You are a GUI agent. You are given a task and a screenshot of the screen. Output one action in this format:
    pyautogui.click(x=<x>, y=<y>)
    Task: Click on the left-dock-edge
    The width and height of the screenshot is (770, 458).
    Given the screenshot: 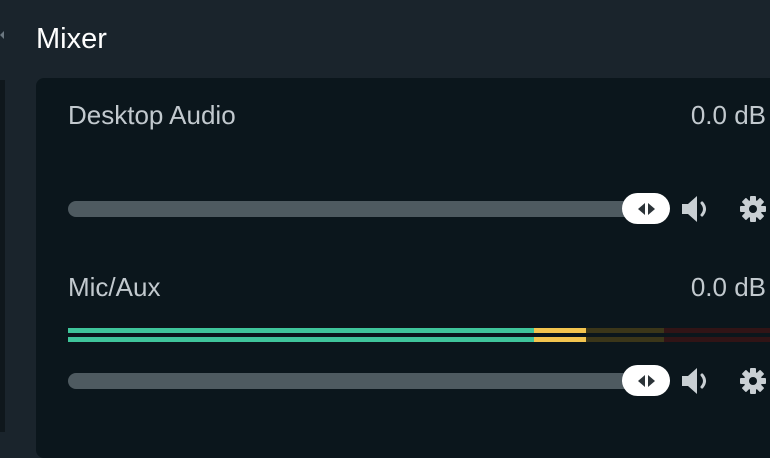 What is the action you would take?
    pyautogui.click(x=2, y=256)
    